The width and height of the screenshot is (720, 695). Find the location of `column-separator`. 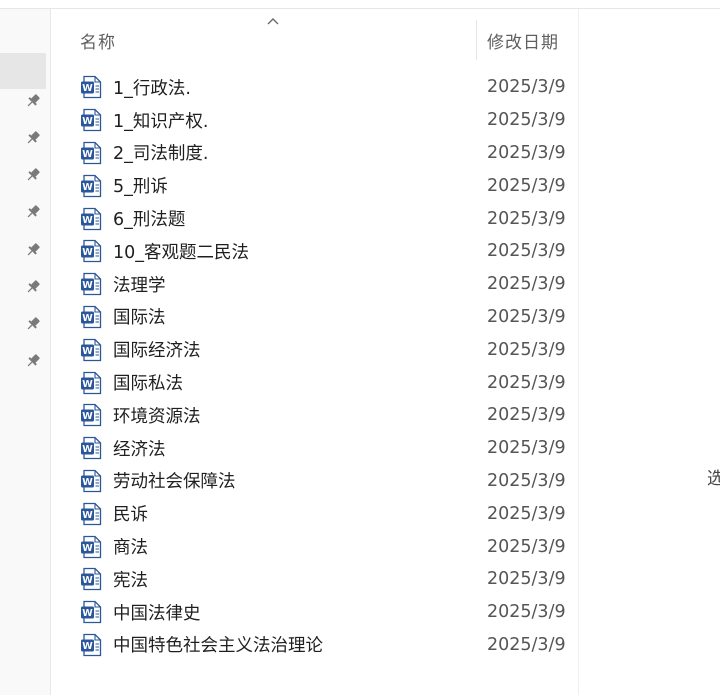

column-separator is located at coordinates (476, 40).